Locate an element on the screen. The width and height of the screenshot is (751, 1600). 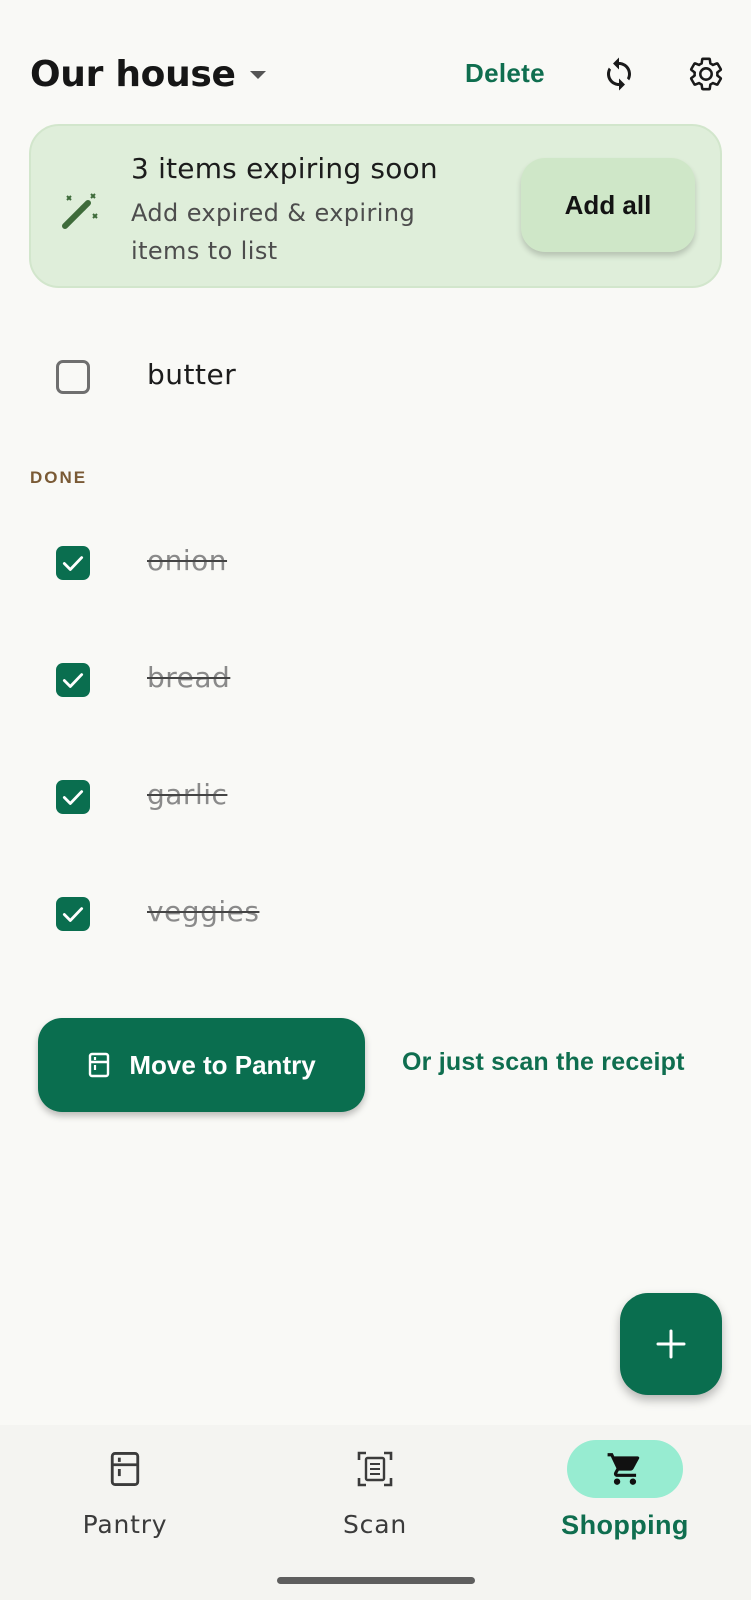
bottom-navigation: Pantry Scan Shopping is located at coordinates (375, 1512).